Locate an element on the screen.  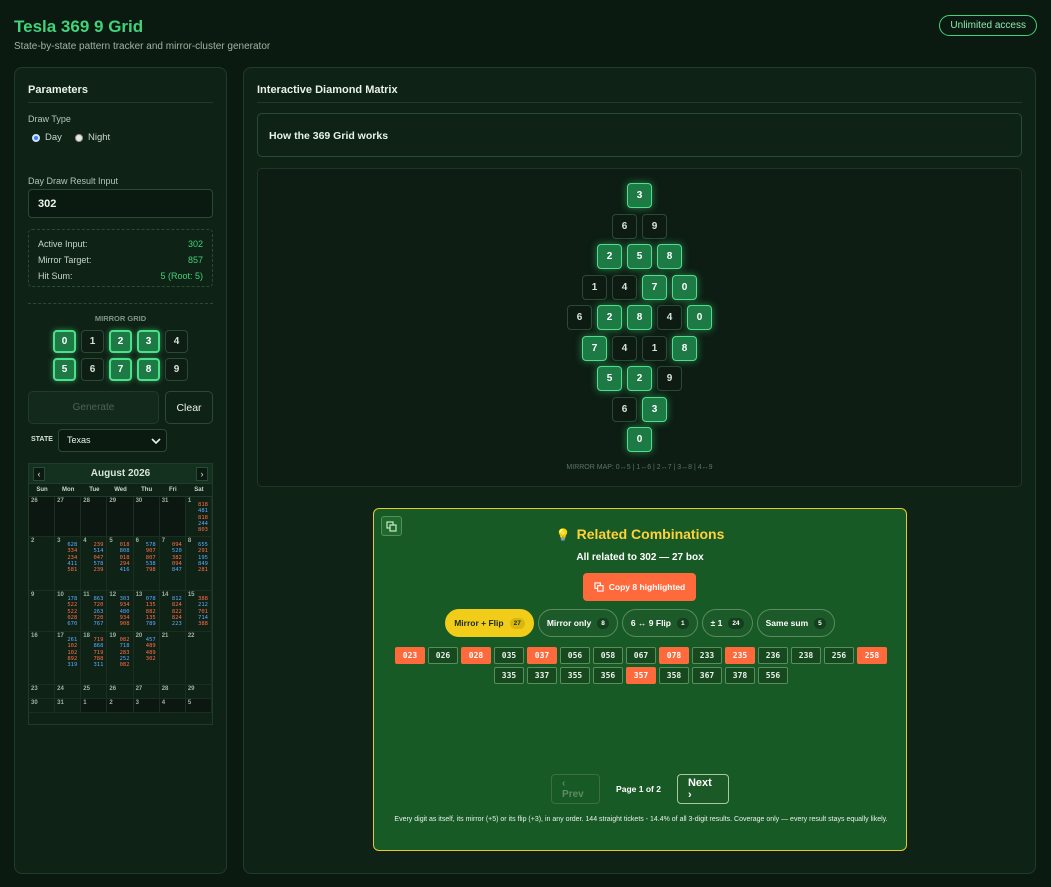
combination-chip: 335 is located at coordinates (509, 675).